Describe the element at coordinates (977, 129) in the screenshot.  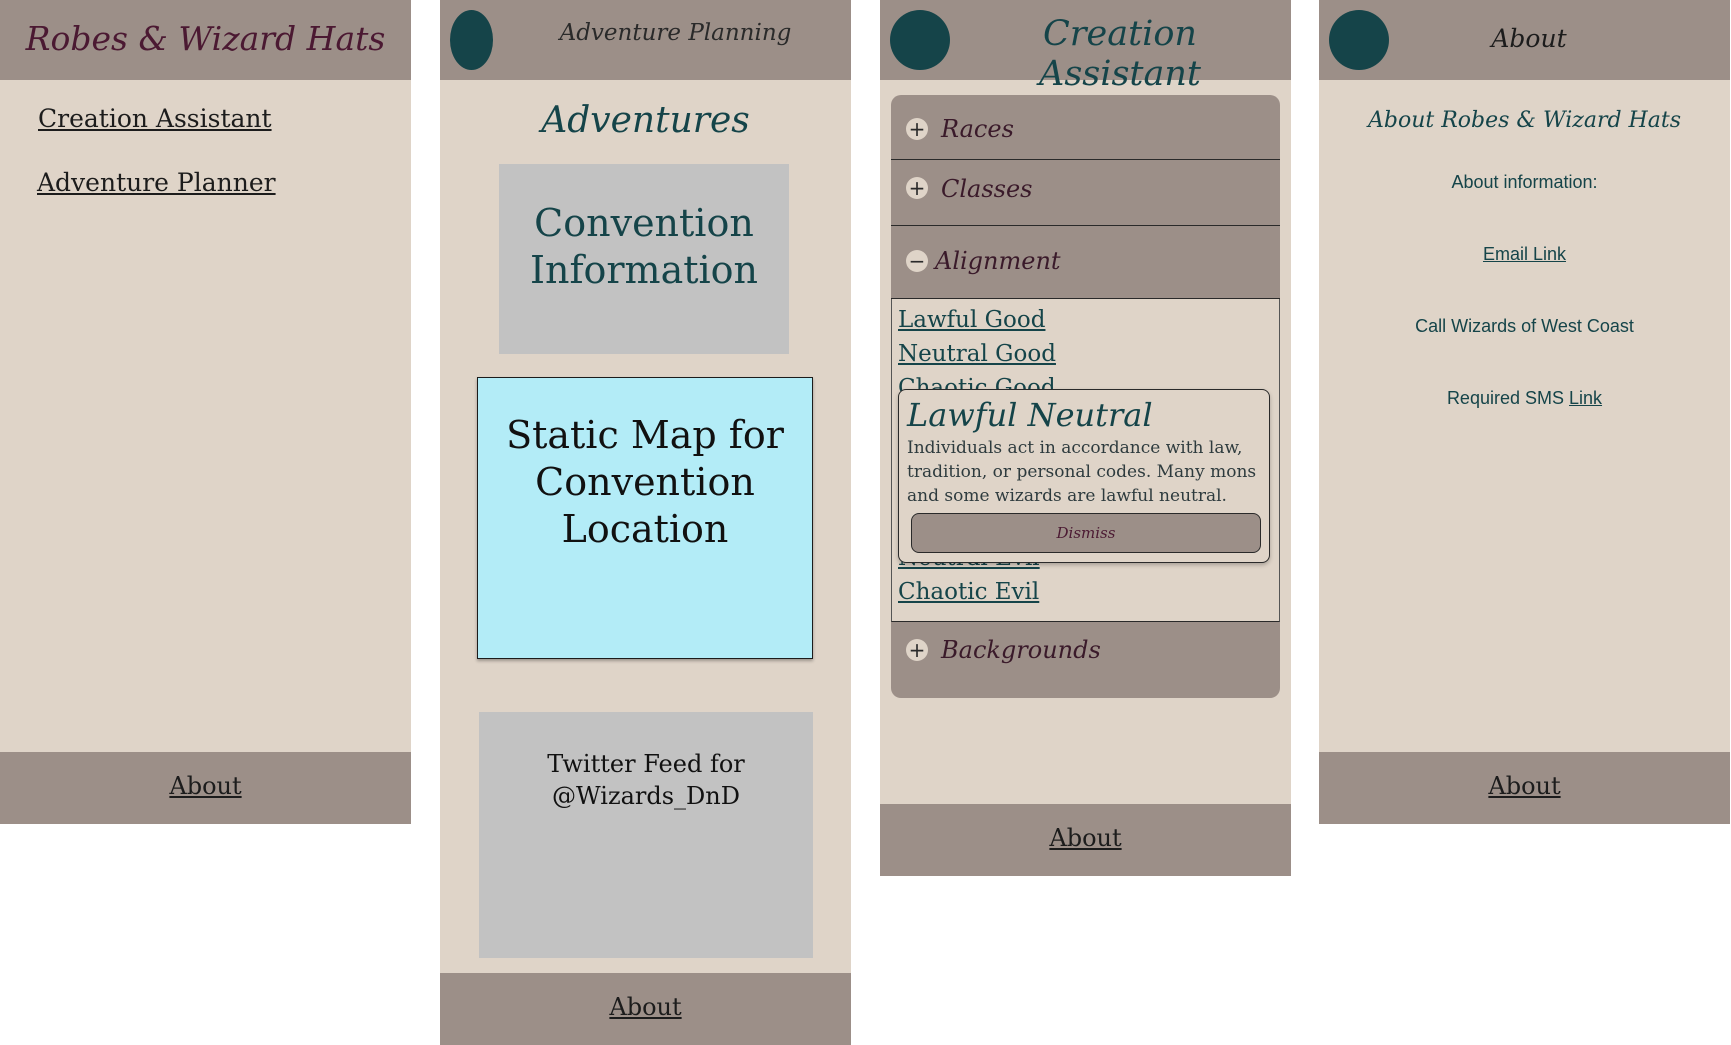
I see `accordion-label: Races` at that location.